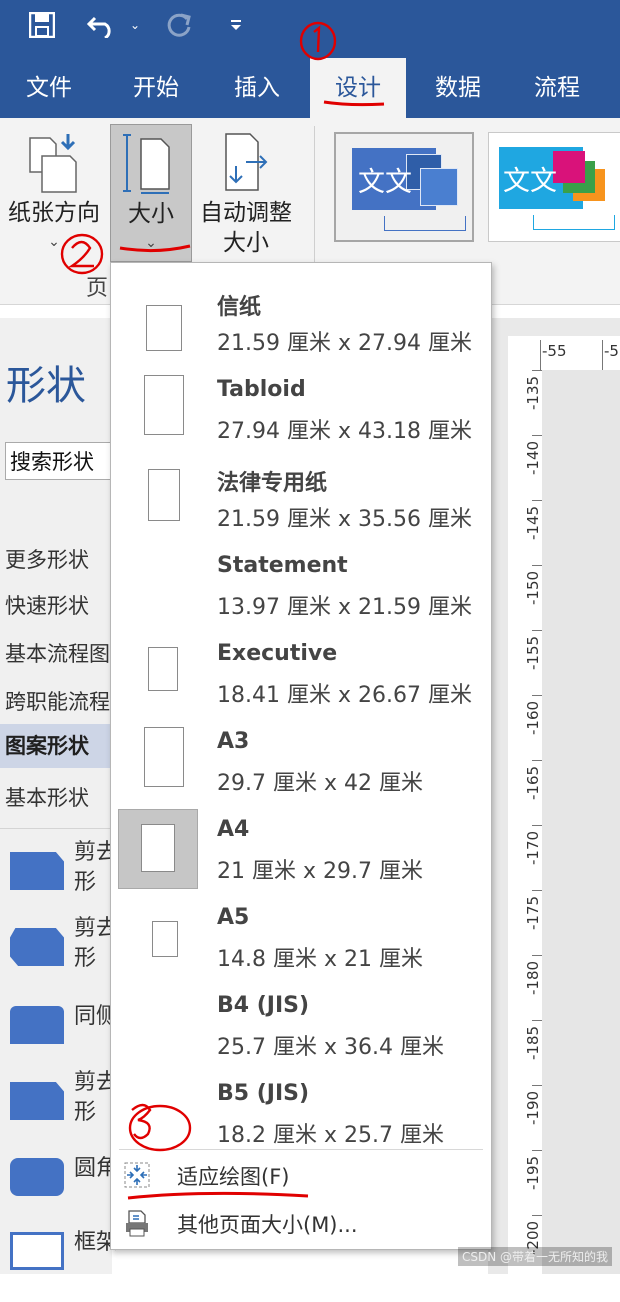 Image resolution: width=620 pixels, height=1302 pixels. What do you see at coordinates (525, 456) in the screenshot?
I see `ruler-tick: -140` at bounding box center [525, 456].